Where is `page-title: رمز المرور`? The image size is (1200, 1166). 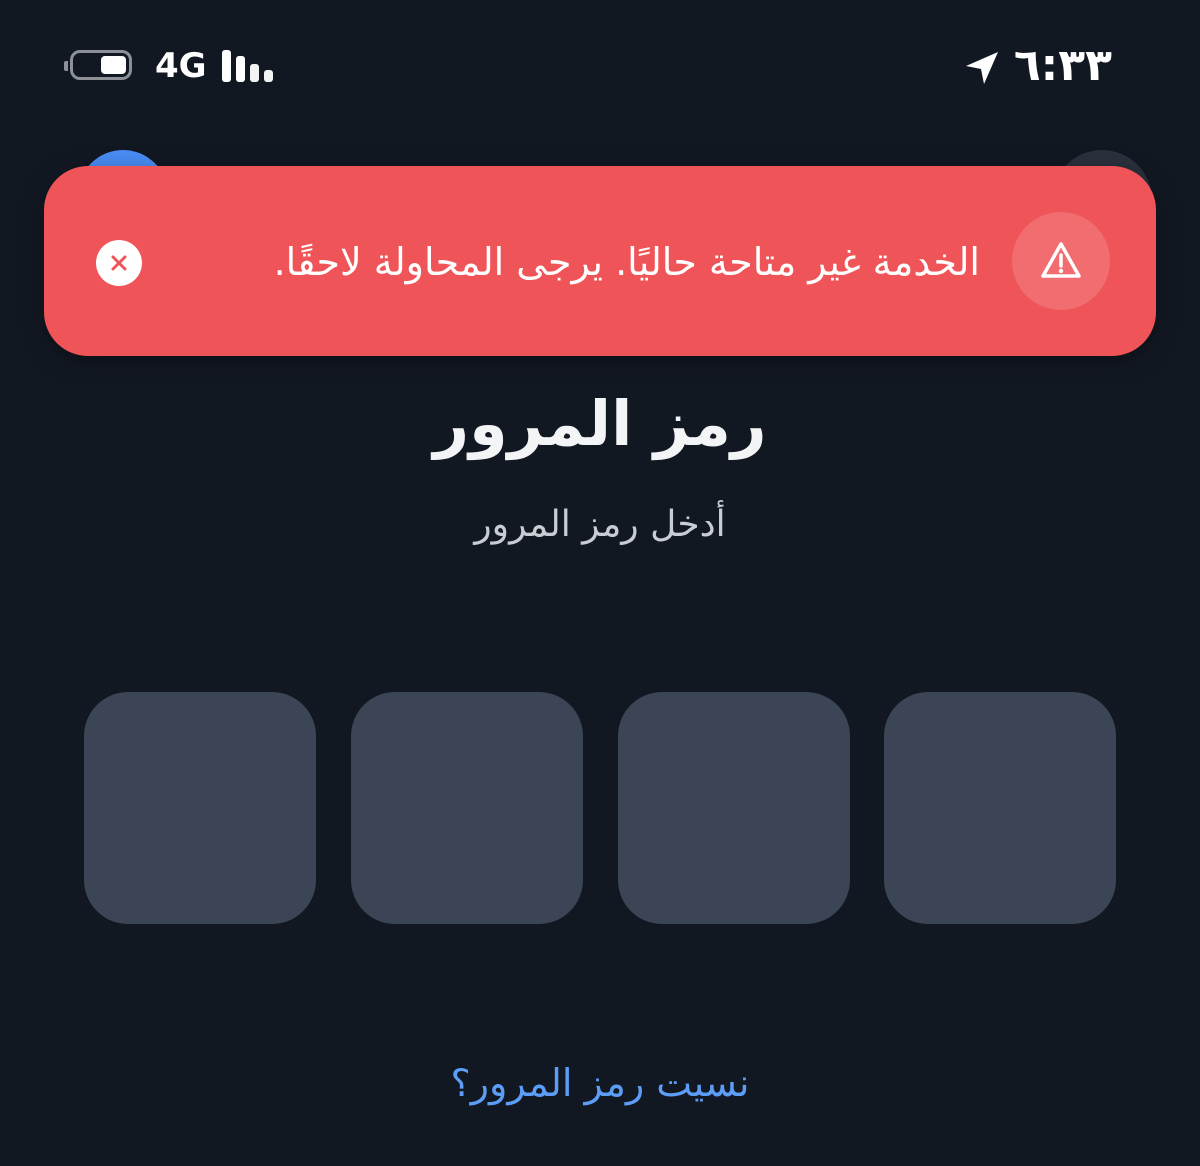
page-title: رمز المرور is located at coordinates (600, 423).